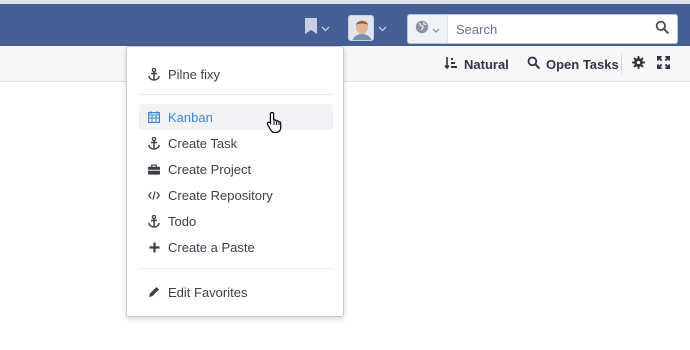 This screenshot has width=690, height=350. Describe the element at coordinates (422, 29) in the screenshot. I see `globe-icon` at that location.